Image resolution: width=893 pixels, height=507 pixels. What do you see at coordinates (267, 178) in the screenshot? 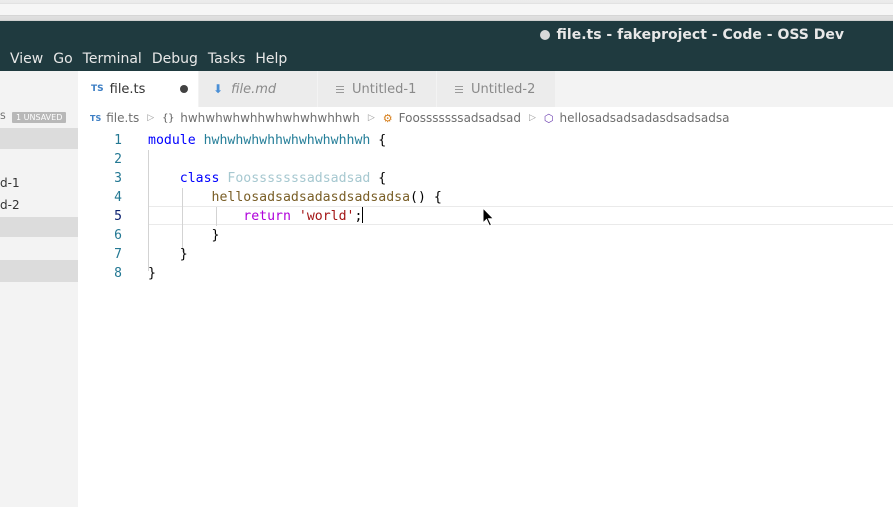
I see `code-text: class Foosssssssadsadsad {` at bounding box center [267, 178].